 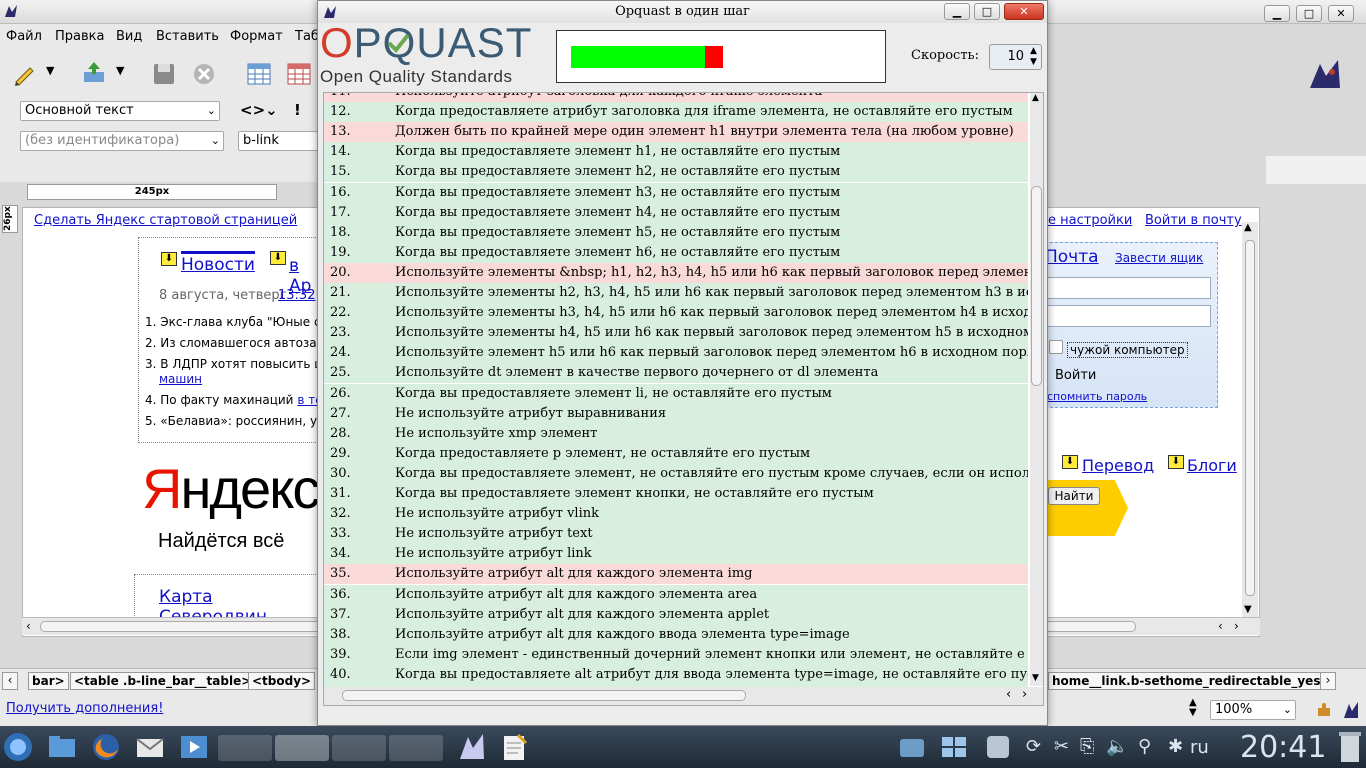 I want to click on tray-desktops-icon, so click(x=954, y=747).